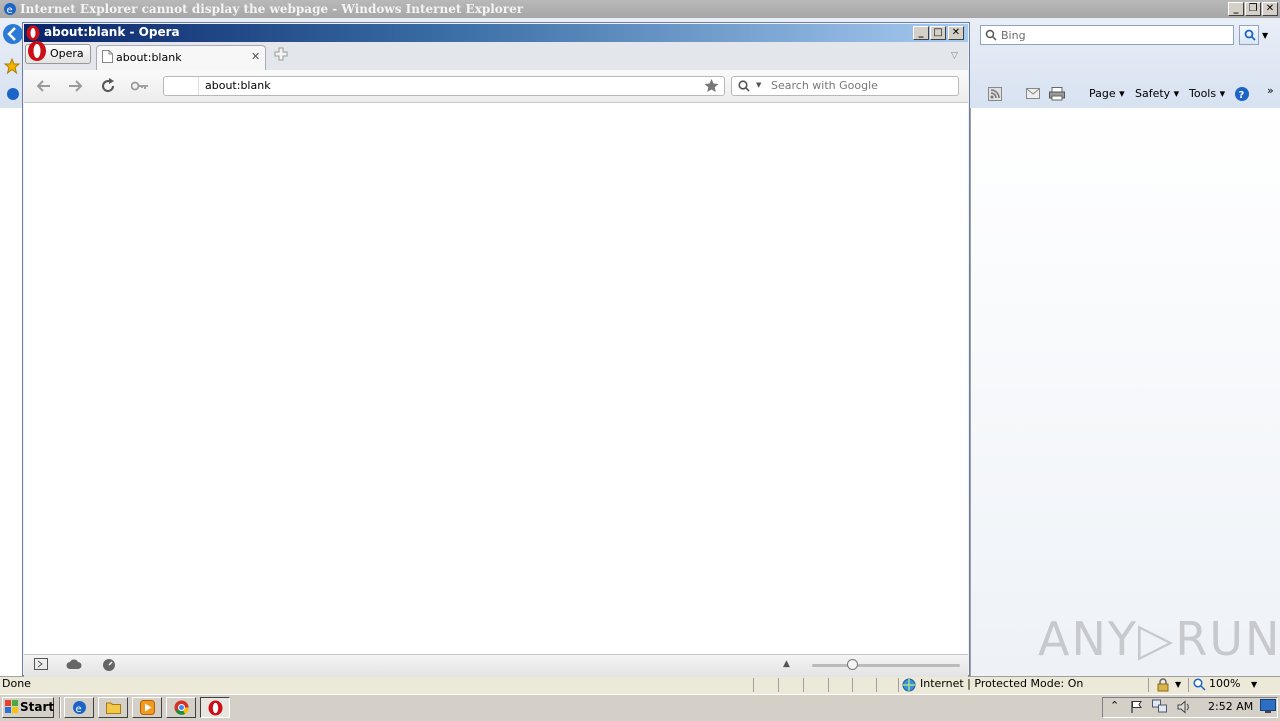  I want to click on media-player-icon, so click(147, 707).